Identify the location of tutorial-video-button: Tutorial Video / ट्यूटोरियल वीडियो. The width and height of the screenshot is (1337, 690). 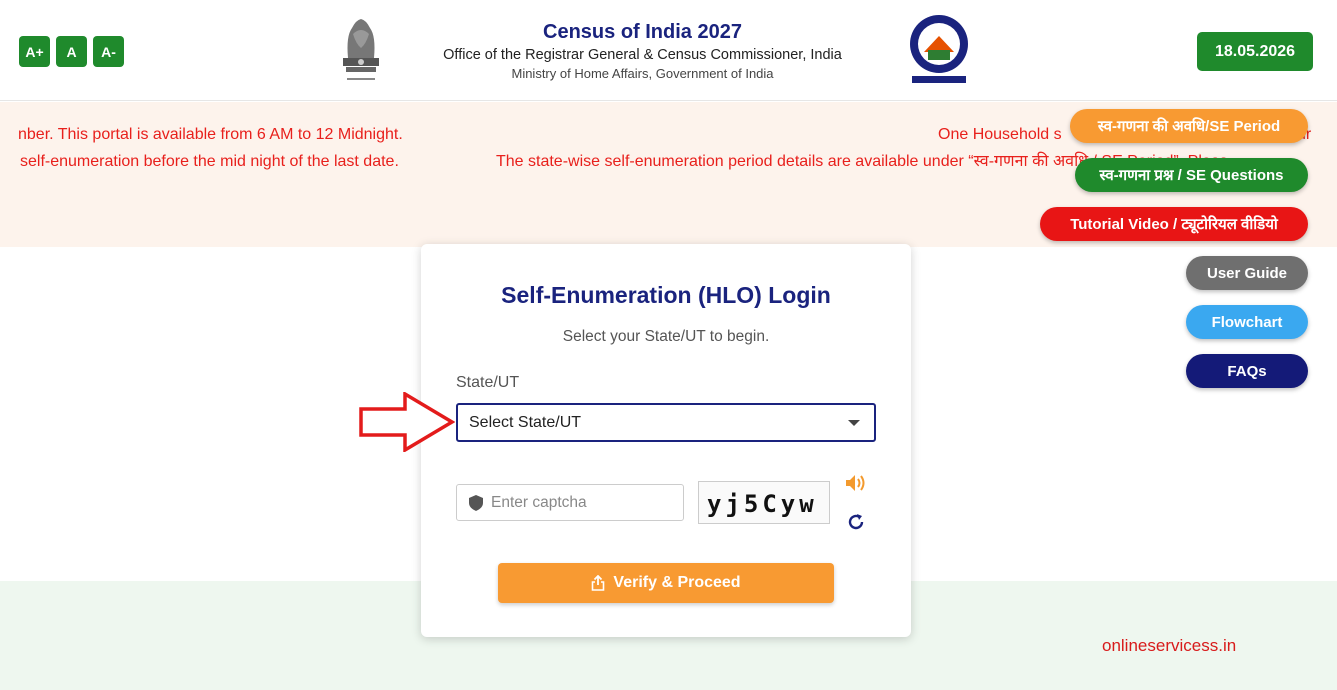
(1174, 224).